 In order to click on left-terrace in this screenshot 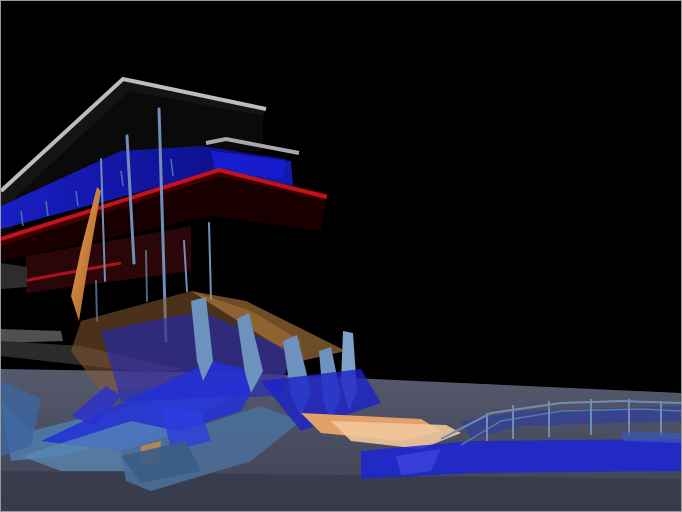, I will do `click(32, 336)`.